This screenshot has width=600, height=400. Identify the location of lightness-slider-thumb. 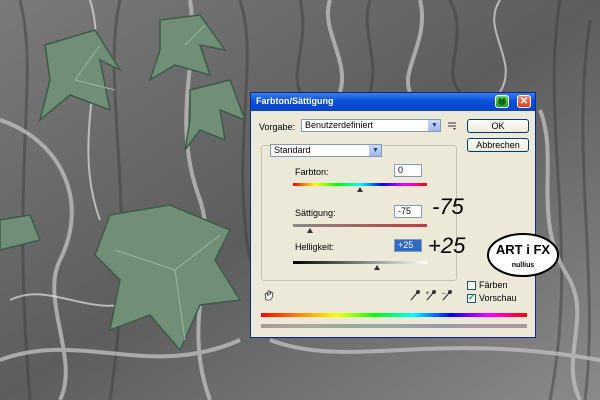
(376, 267).